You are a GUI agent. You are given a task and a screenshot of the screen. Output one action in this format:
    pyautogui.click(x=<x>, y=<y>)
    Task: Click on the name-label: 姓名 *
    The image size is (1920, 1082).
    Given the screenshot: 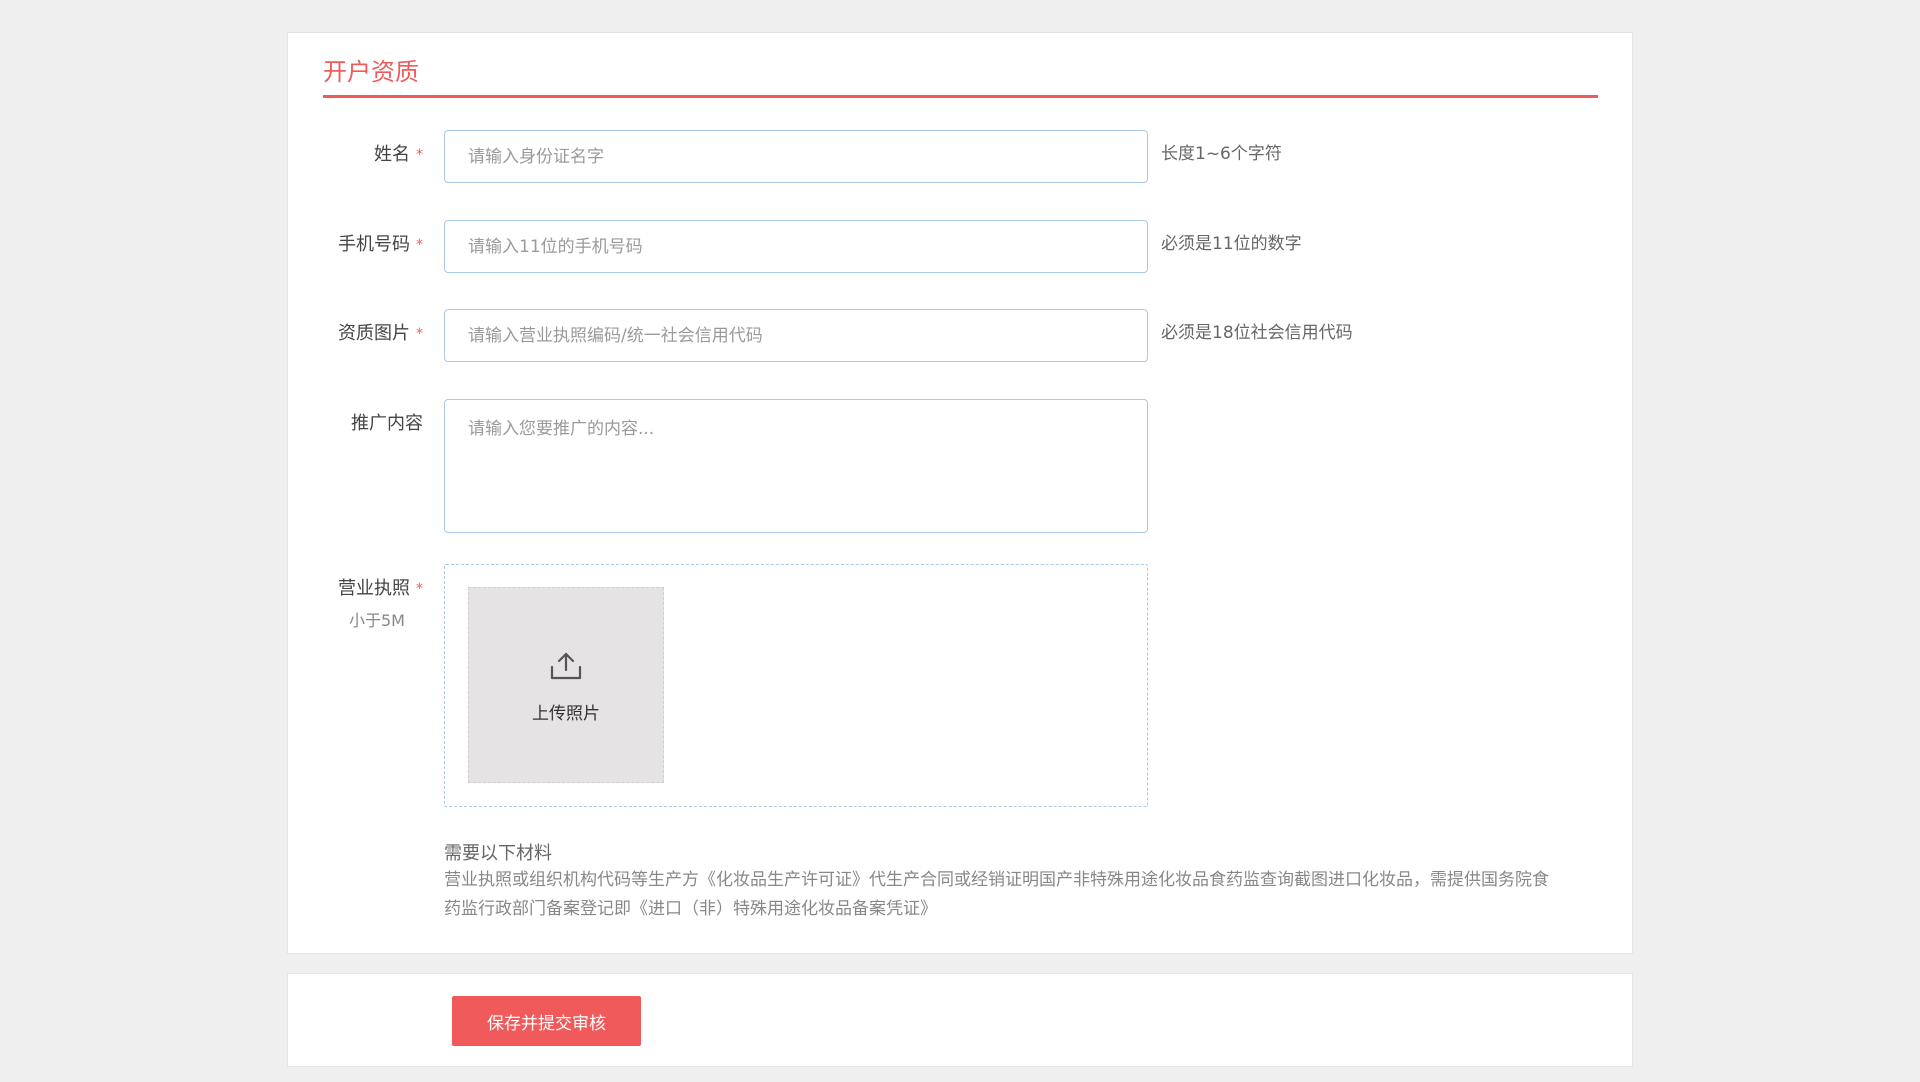 What is the action you would take?
    pyautogui.click(x=355, y=155)
    